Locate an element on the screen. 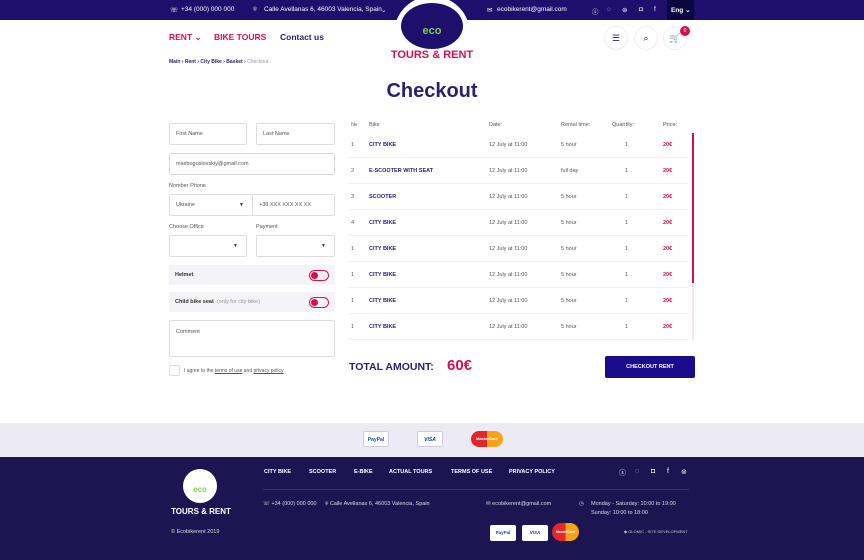 This screenshot has height=560, width=864. copyright: © Ecobikerent 2019 is located at coordinates (195, 532).